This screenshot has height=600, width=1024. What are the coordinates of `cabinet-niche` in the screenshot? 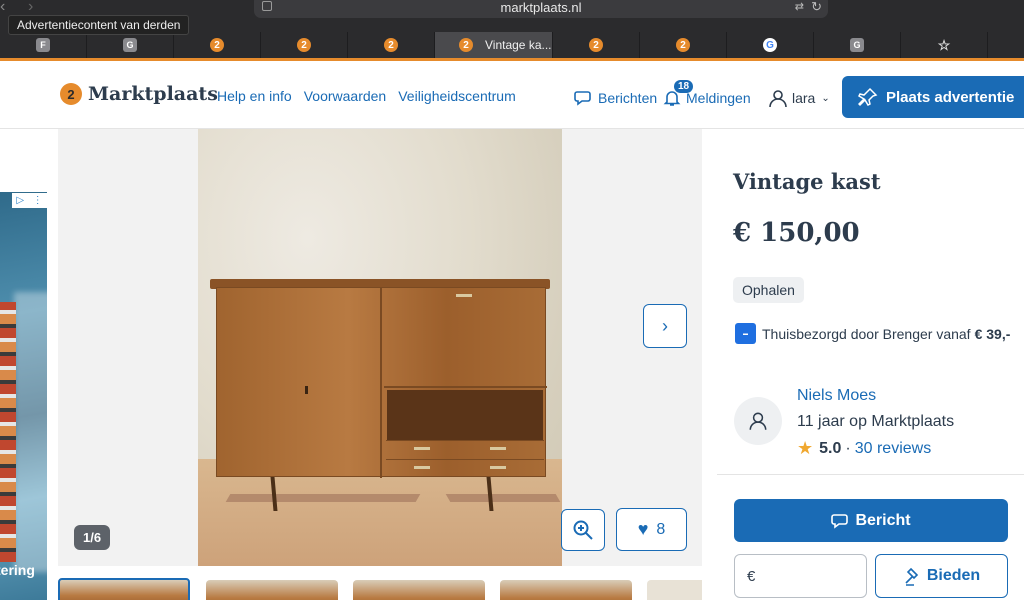 It's located at (465, 415).